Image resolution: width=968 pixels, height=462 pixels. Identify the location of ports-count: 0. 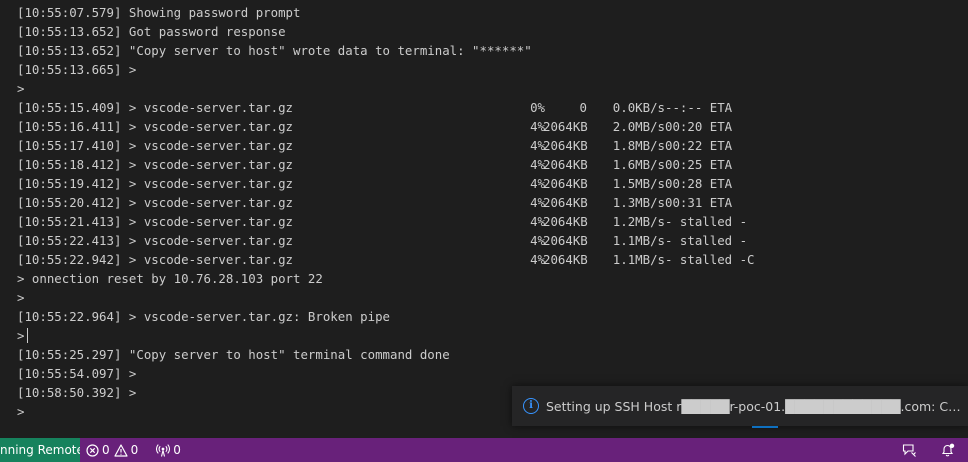
(177, 450).